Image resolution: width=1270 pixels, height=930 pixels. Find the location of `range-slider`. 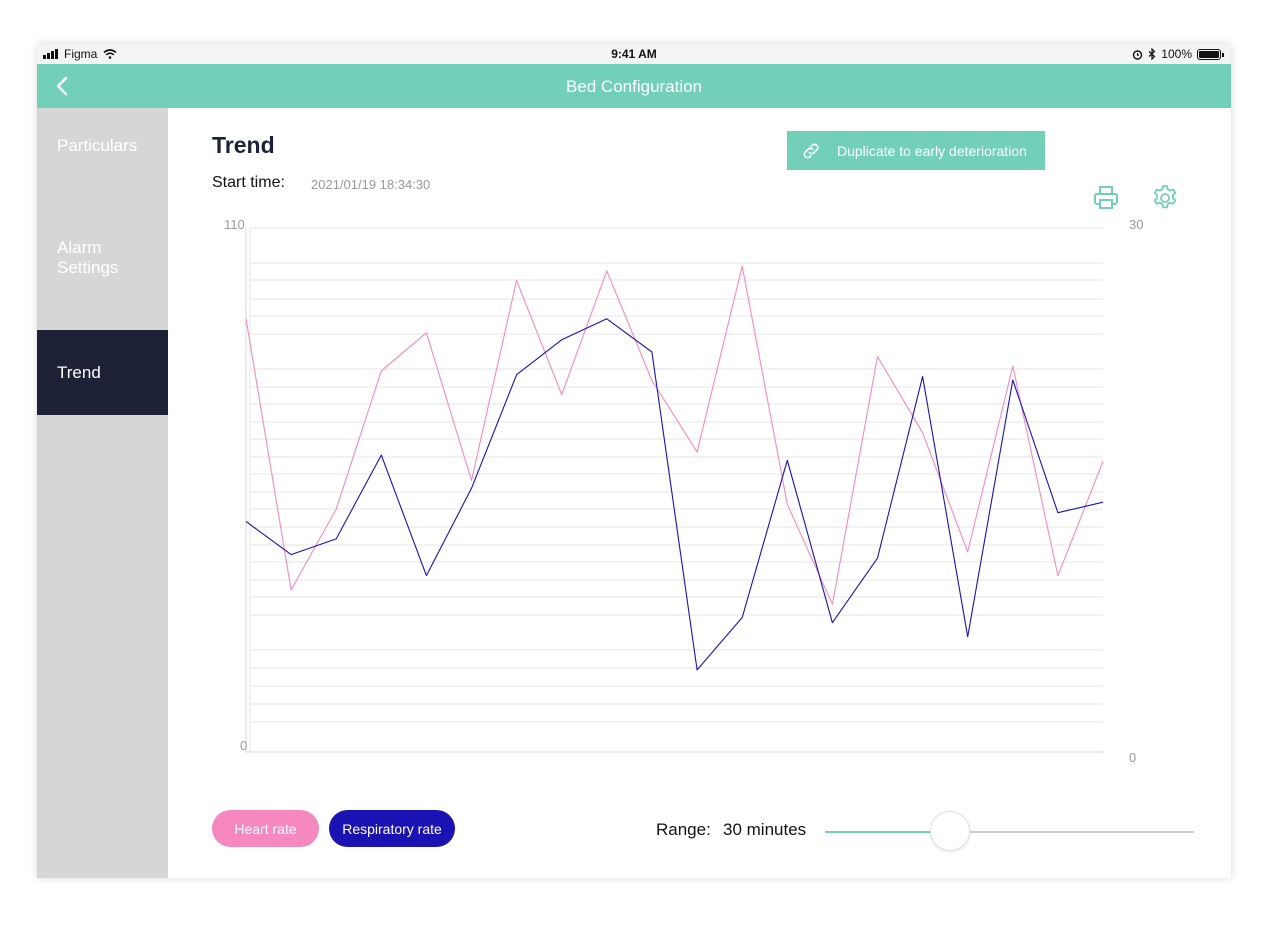

range-slider is located at coordinates (1009, 831).